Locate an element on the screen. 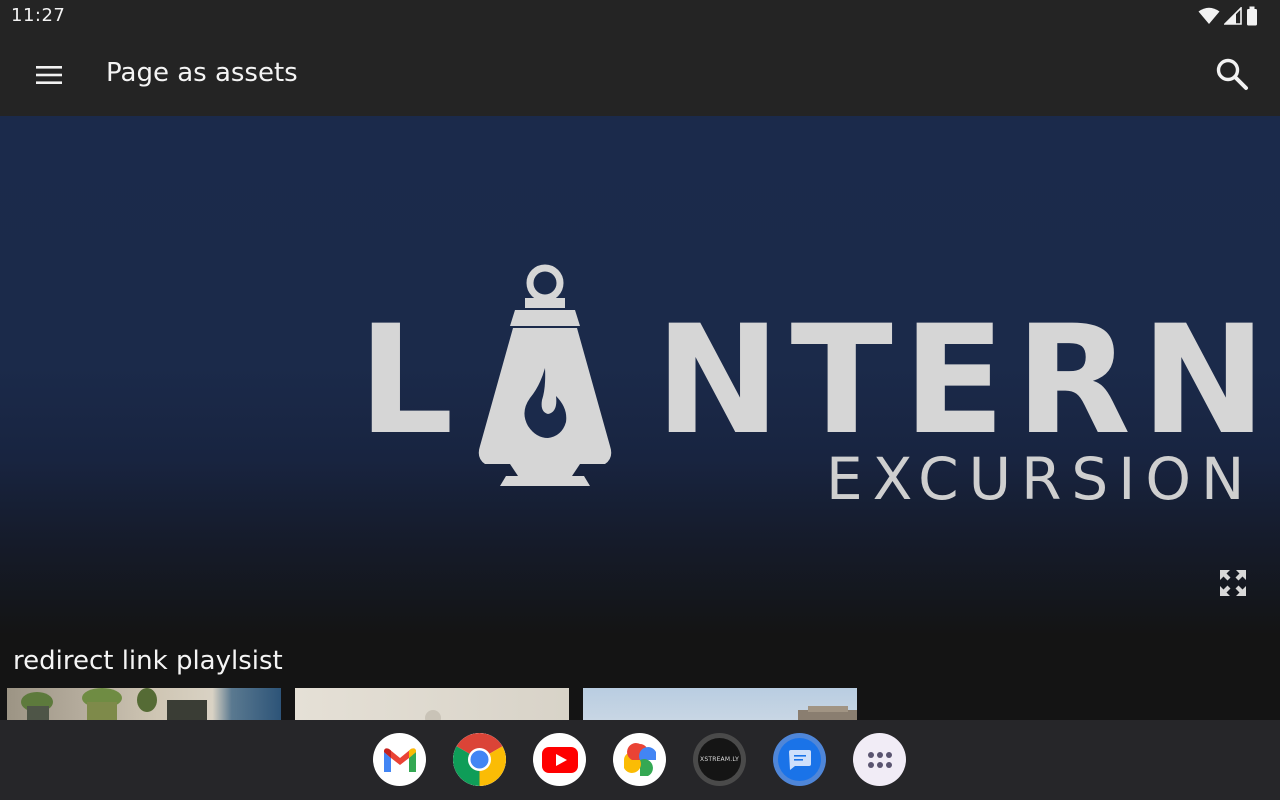  playlist-section-title: redirect link playlsist is located at coordinates (148, 661).